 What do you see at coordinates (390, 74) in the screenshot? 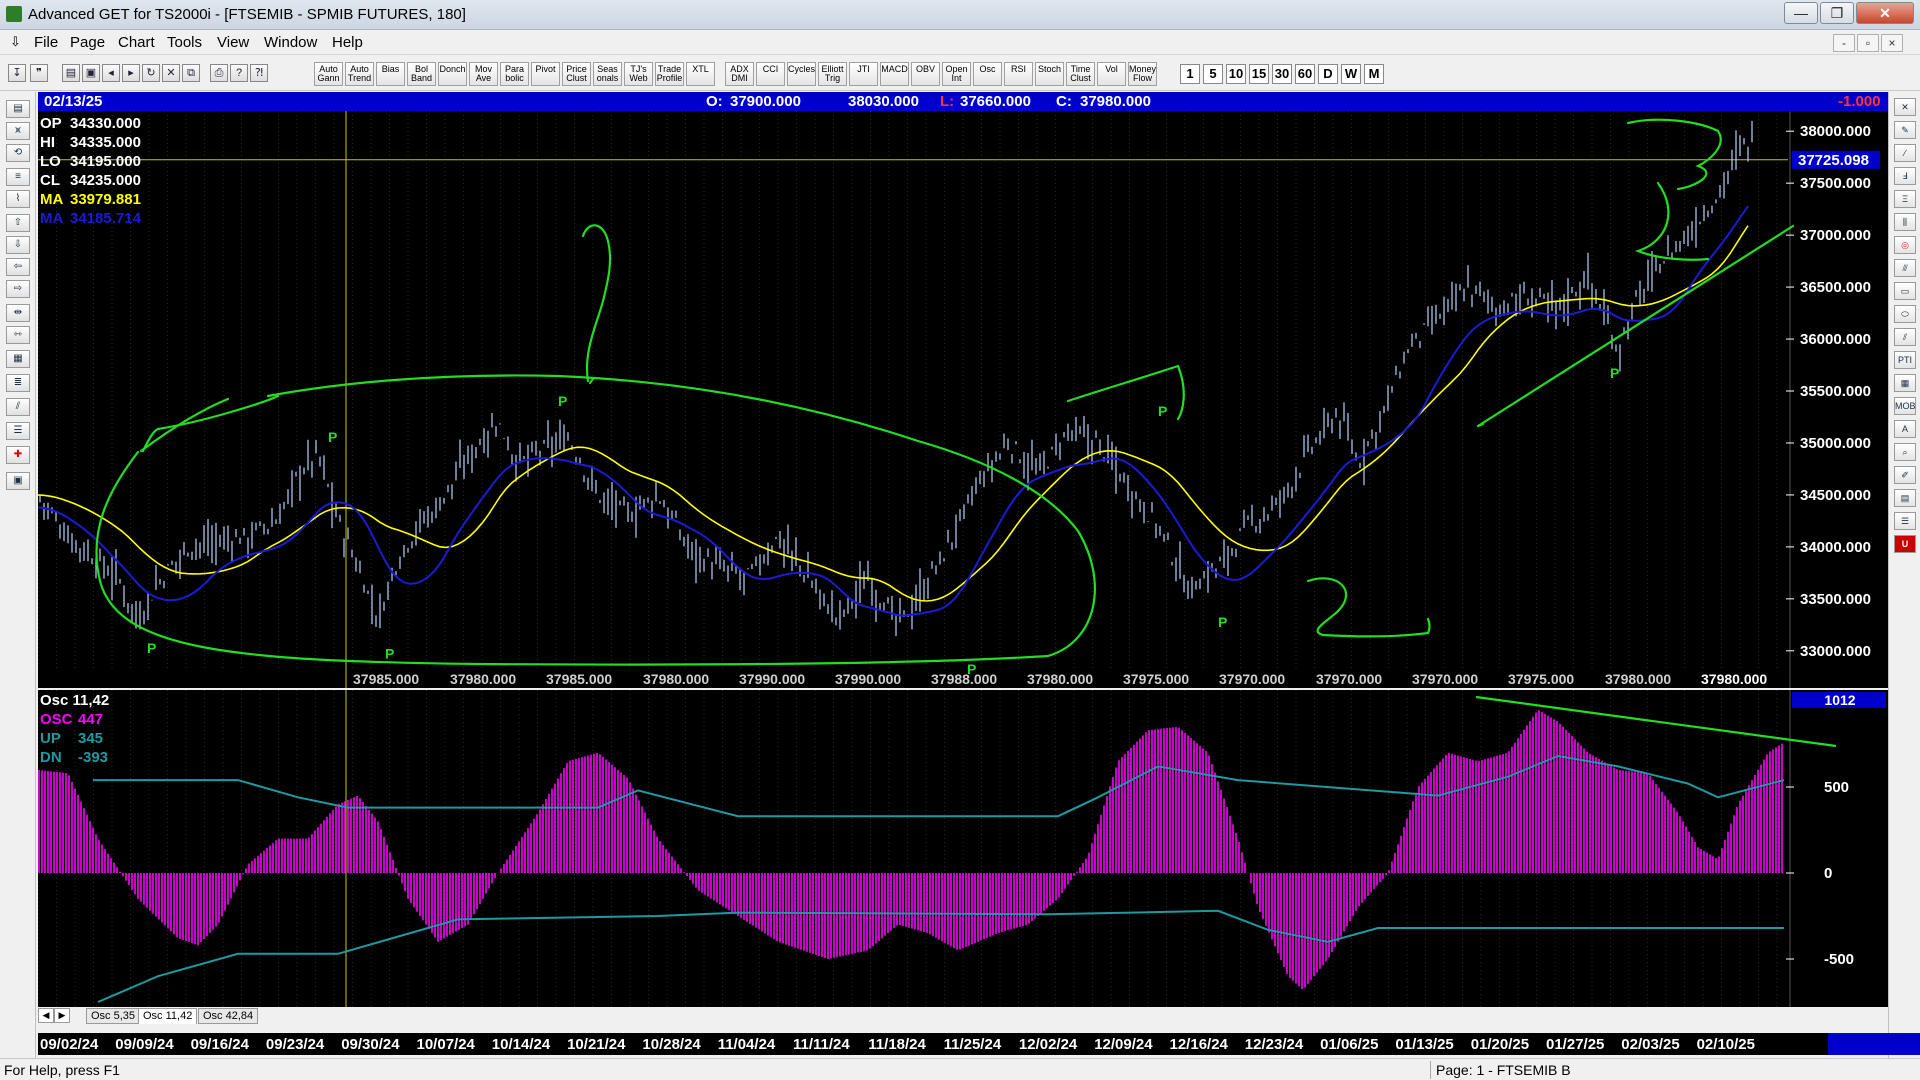
I see `study-button-bias: Bias` at bounding box center [390, 74].